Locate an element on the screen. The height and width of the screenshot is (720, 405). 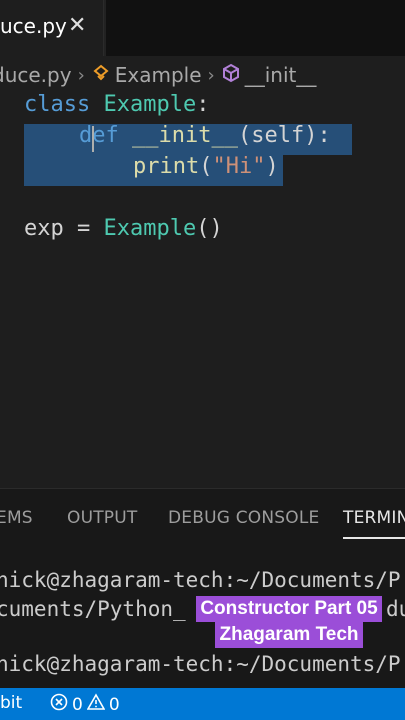
symbol-class-icon is located at coordinates (101, 75).